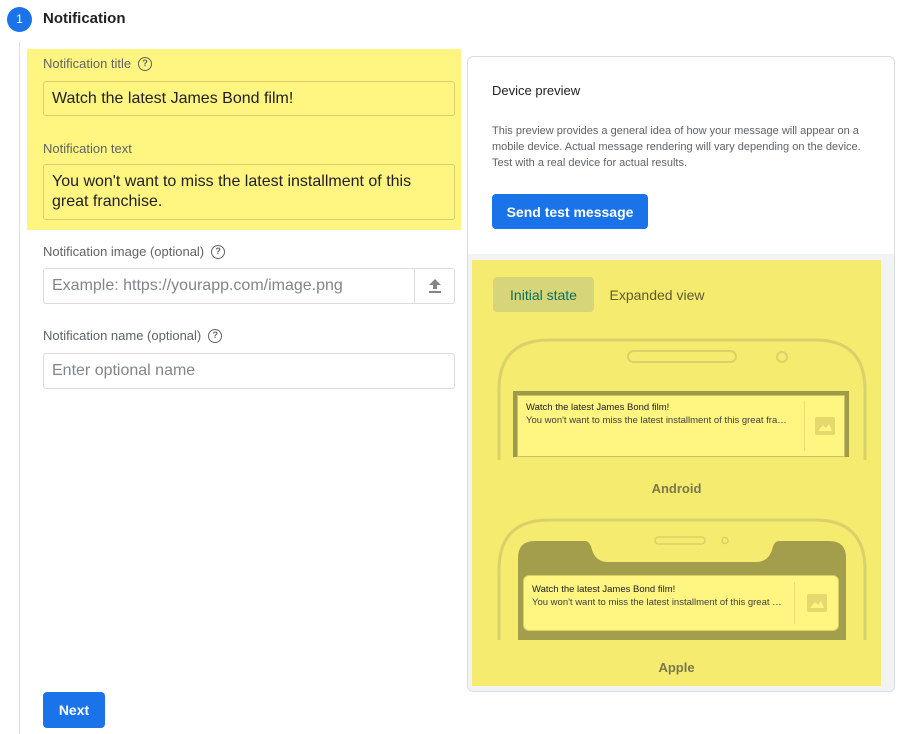 This screenshot has height=734, width=904. I want to click on next-button: Next, so click(74, 710).